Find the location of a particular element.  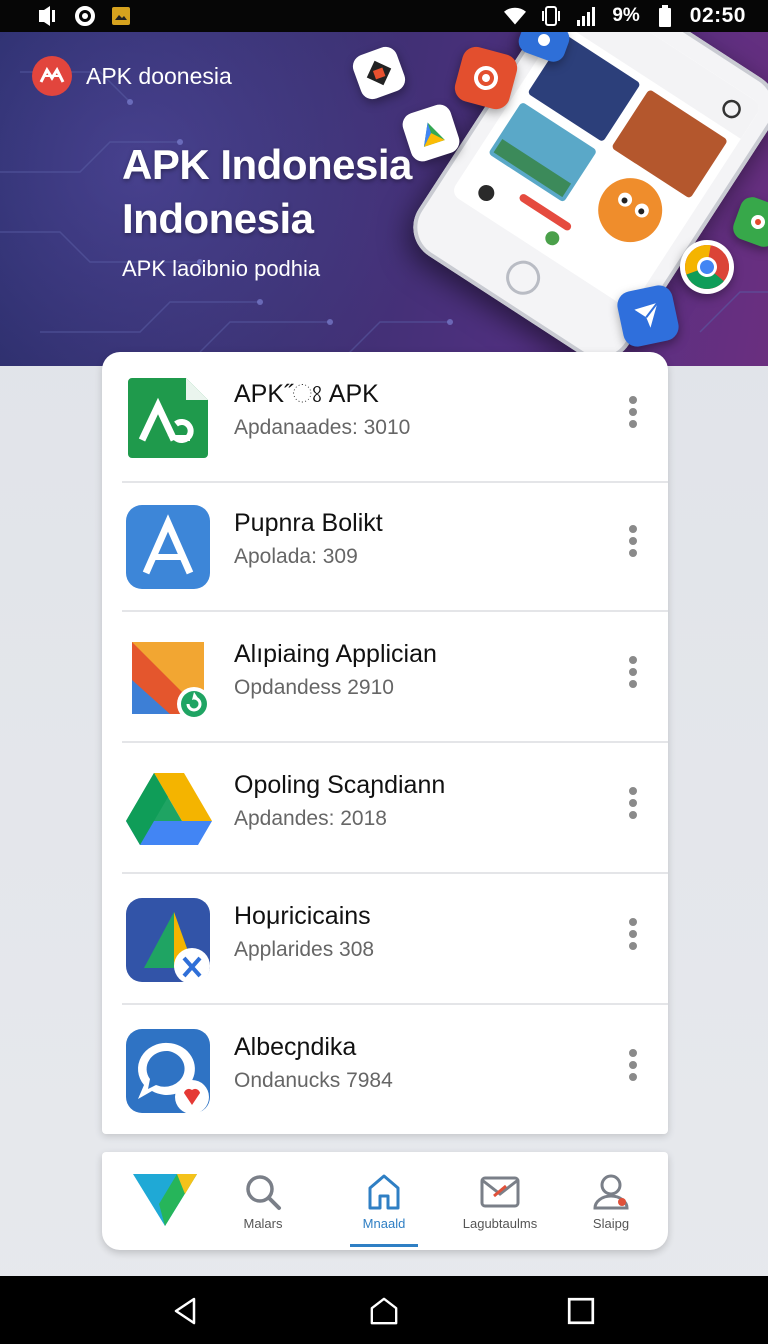

status-right-icons: 9% 02:50 is located at coordinates (625, 16).